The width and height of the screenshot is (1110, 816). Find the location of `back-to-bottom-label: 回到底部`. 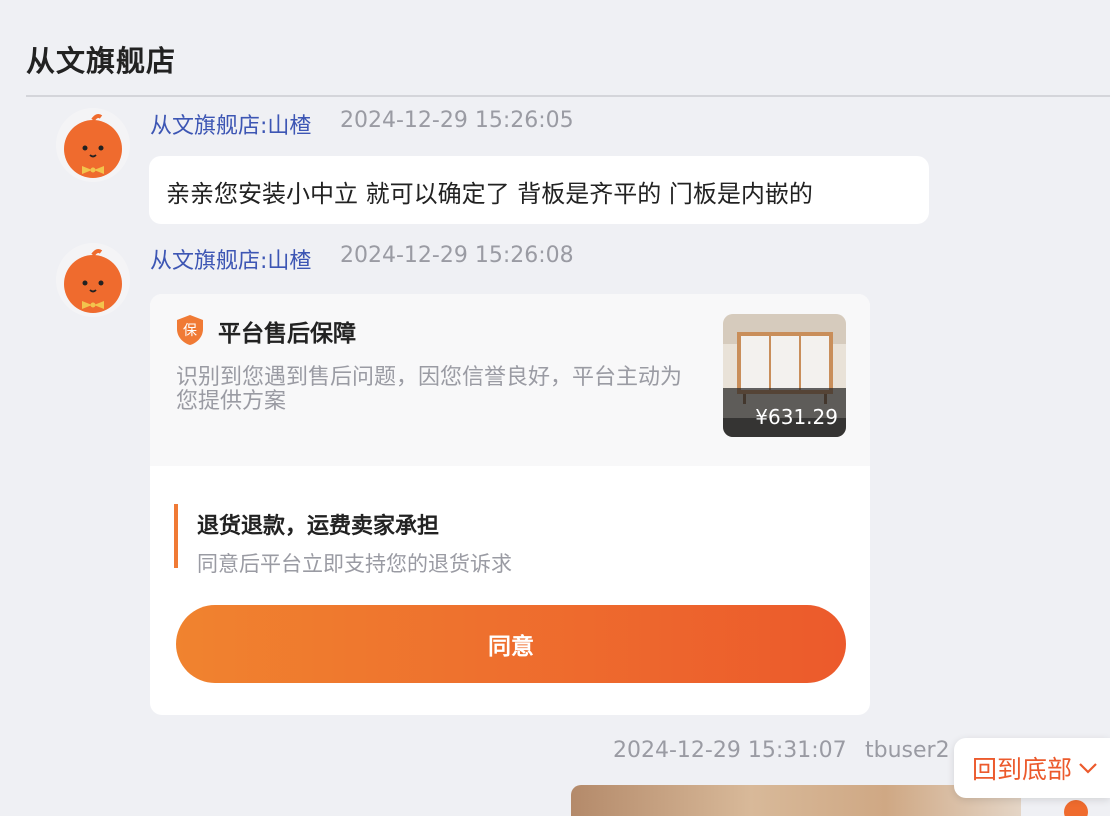

back-to-bottom-label: 回到底部 is located at coordinates (1022, 769).